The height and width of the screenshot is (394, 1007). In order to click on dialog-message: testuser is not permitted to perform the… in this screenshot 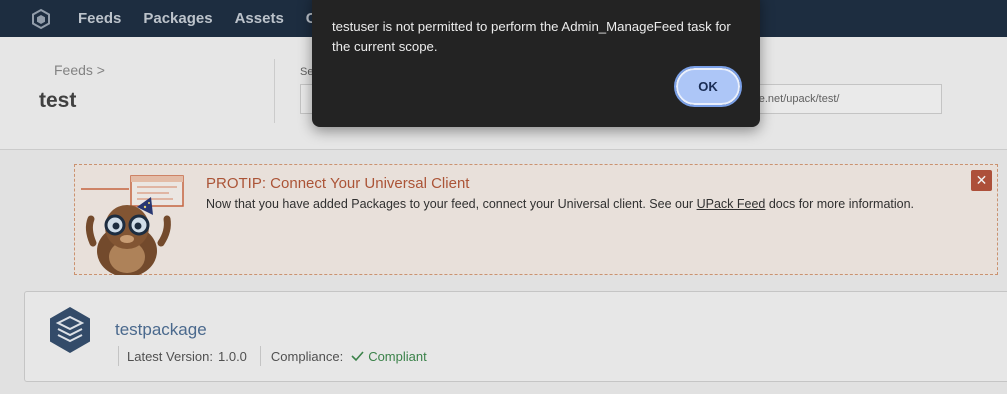, I will do `click(531, 36)`.